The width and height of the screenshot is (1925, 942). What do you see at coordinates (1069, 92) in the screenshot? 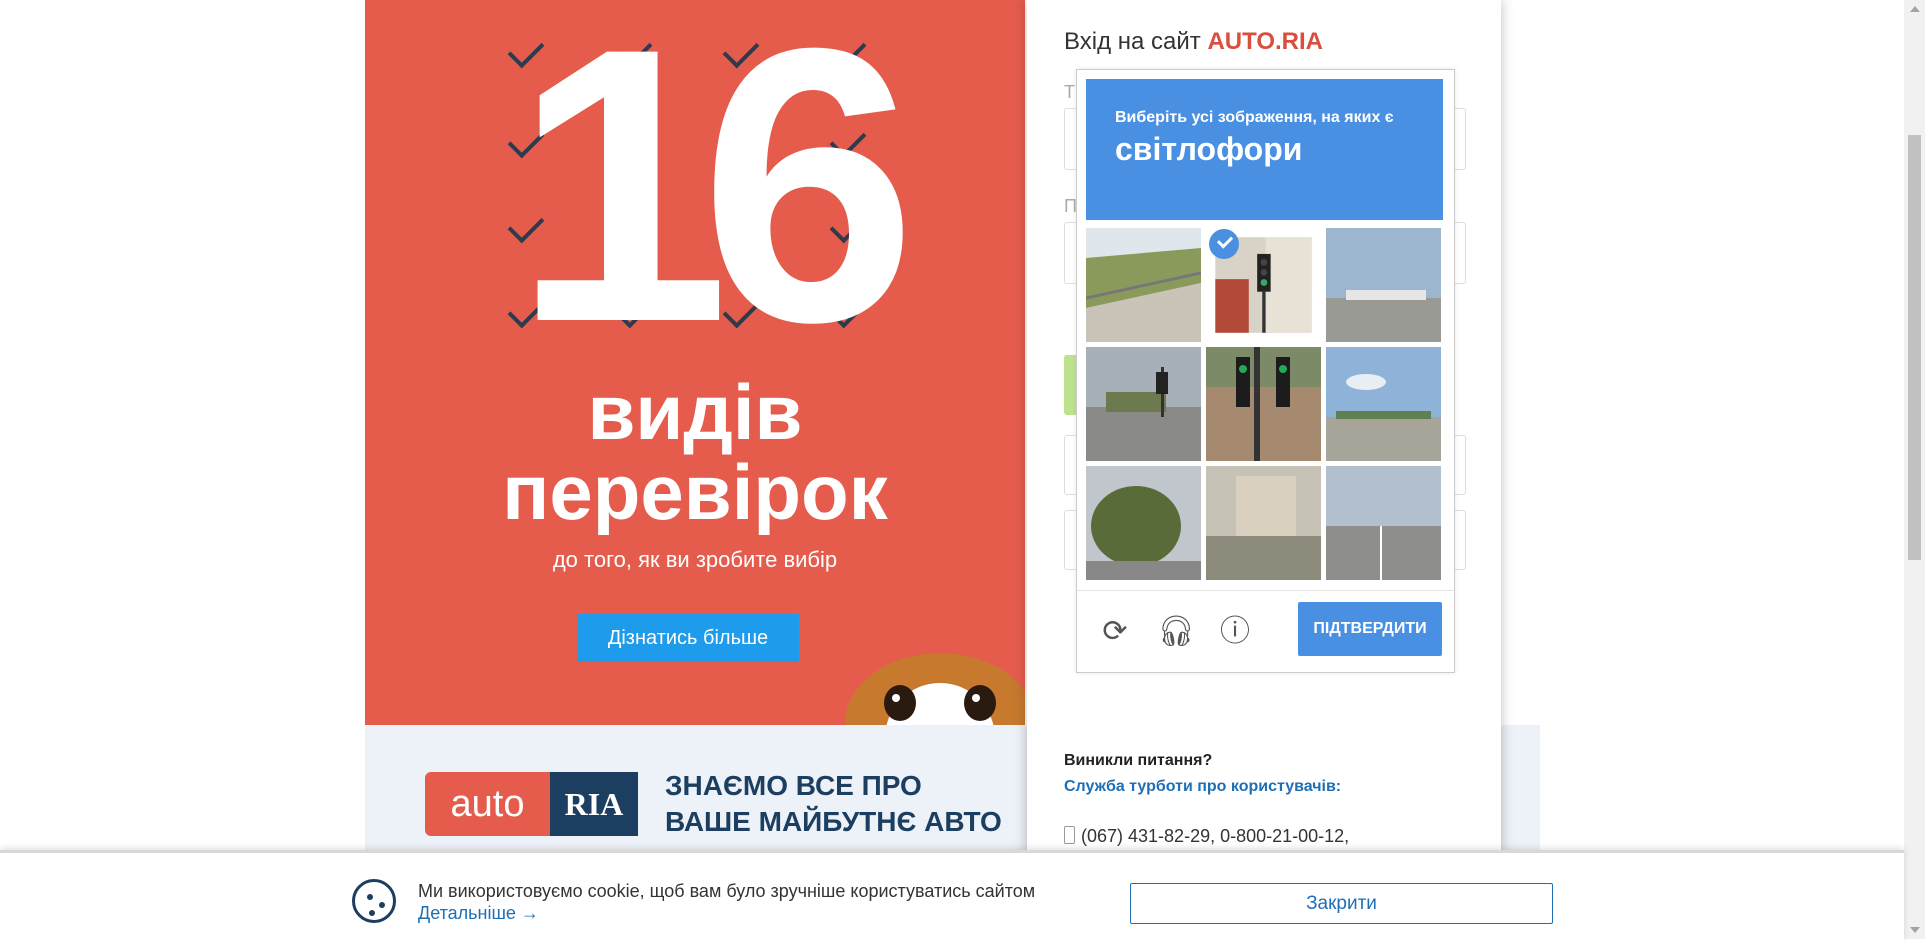
I see `login-field-label-1: Т` at bounding box center [1069, 92].